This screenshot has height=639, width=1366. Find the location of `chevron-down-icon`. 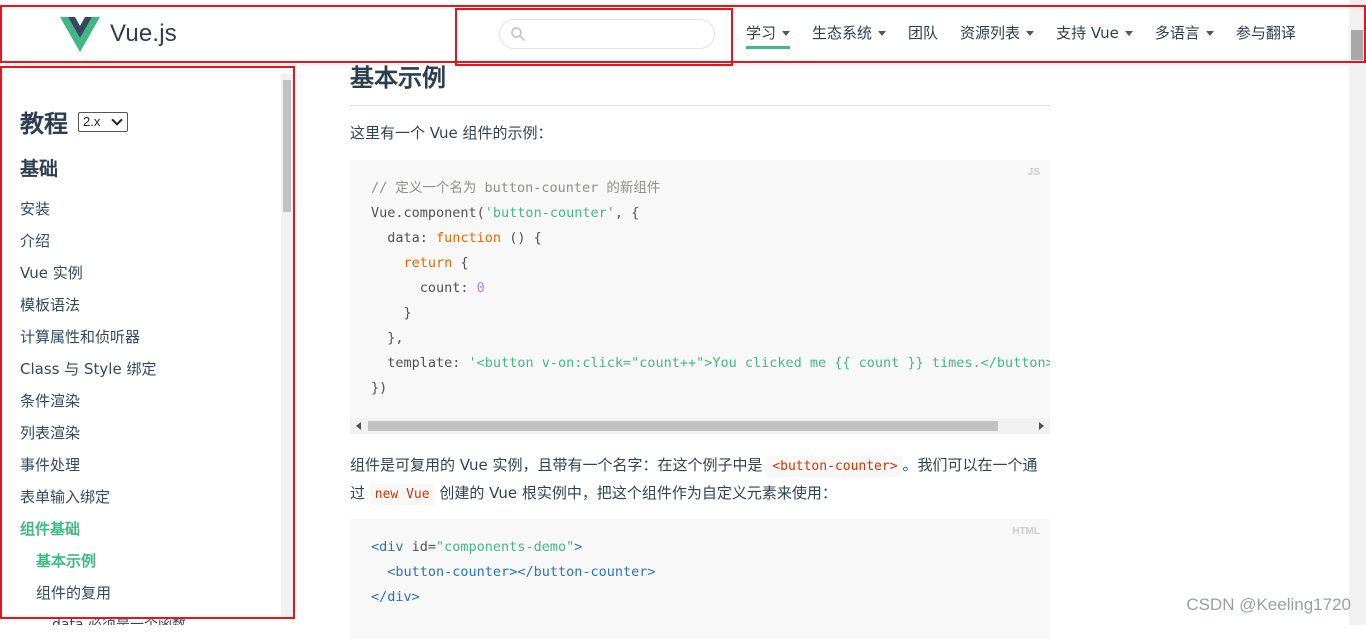

chevron-down-icon is located at coordinates (116, 119).